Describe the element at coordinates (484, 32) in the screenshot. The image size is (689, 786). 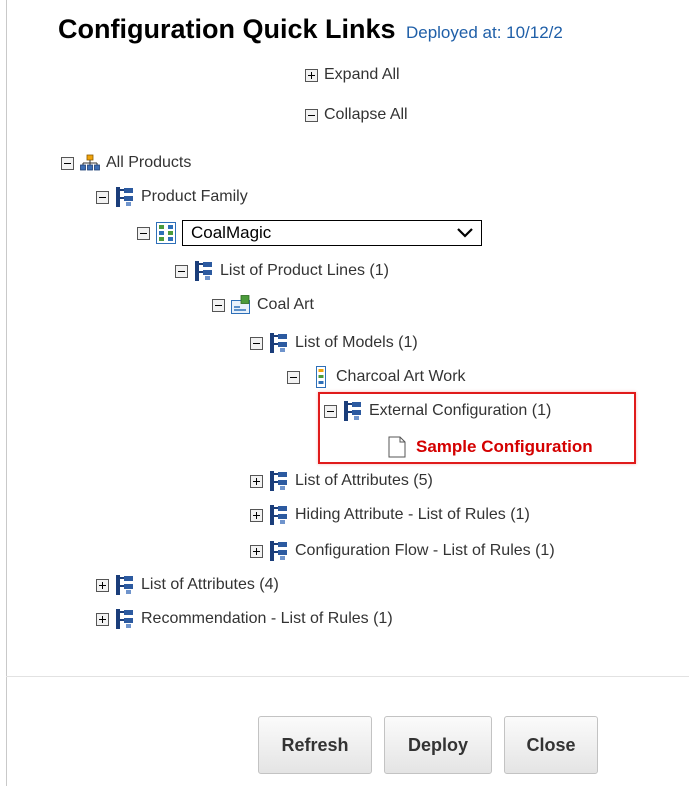
I see `deployed-at-text: Deployed at: 10/12/2` at that location.